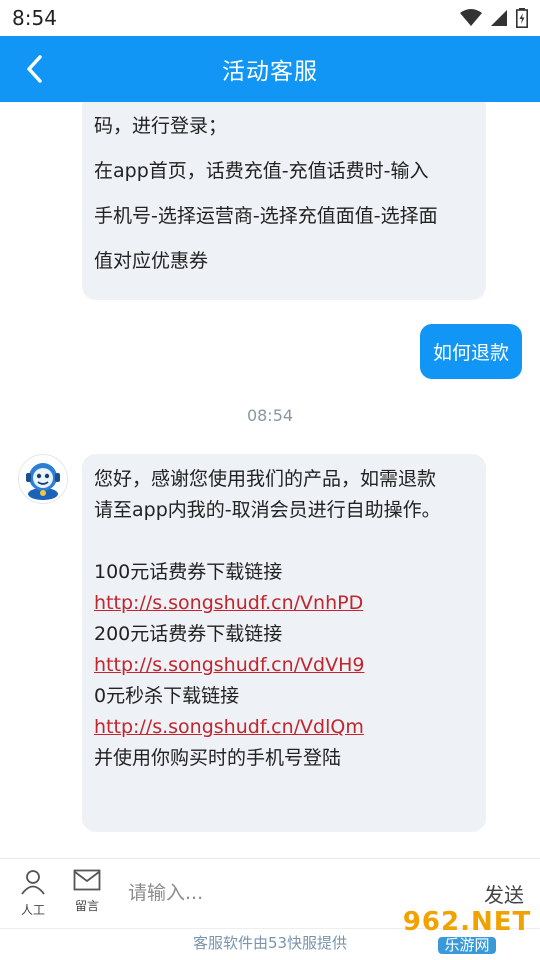 The image size is (540, 960). What do you see at coordinates (229, 665) in the screenshot?
I see `coupon-200-link: http://s.songshudf.cn/VdVH9` at bounding box center [229, 665].